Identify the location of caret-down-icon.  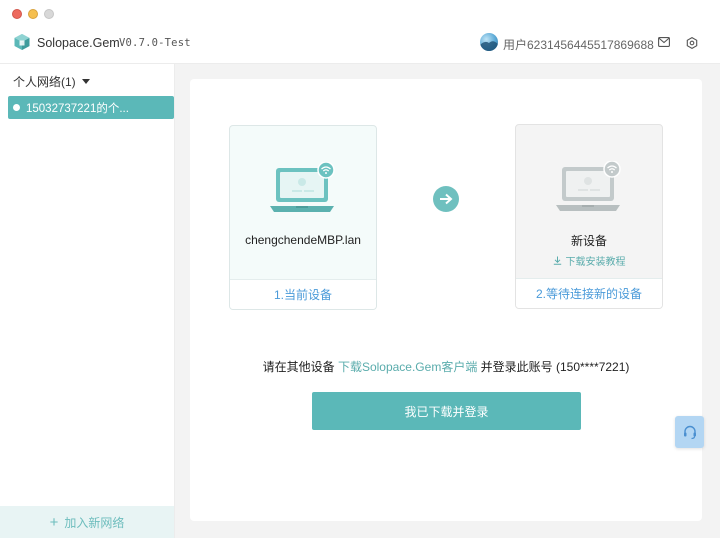
(85, 81).